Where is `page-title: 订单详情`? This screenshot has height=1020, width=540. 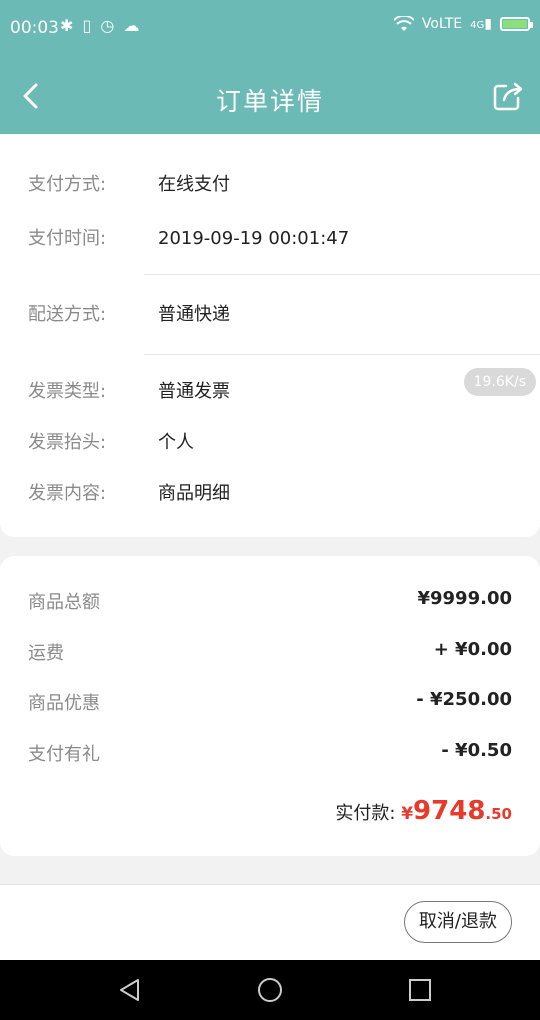 page-title: 订单详情 is located at coordinates (269, 101).